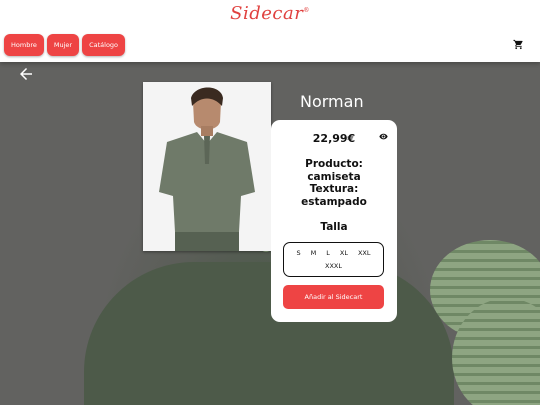 Image resolution: width=540 pixels, height=405 pixels. What do you see at coordinates (334, 176) in the screenshot?
I see `desc-value-product: camiseta` at bounding box center [334, 176].